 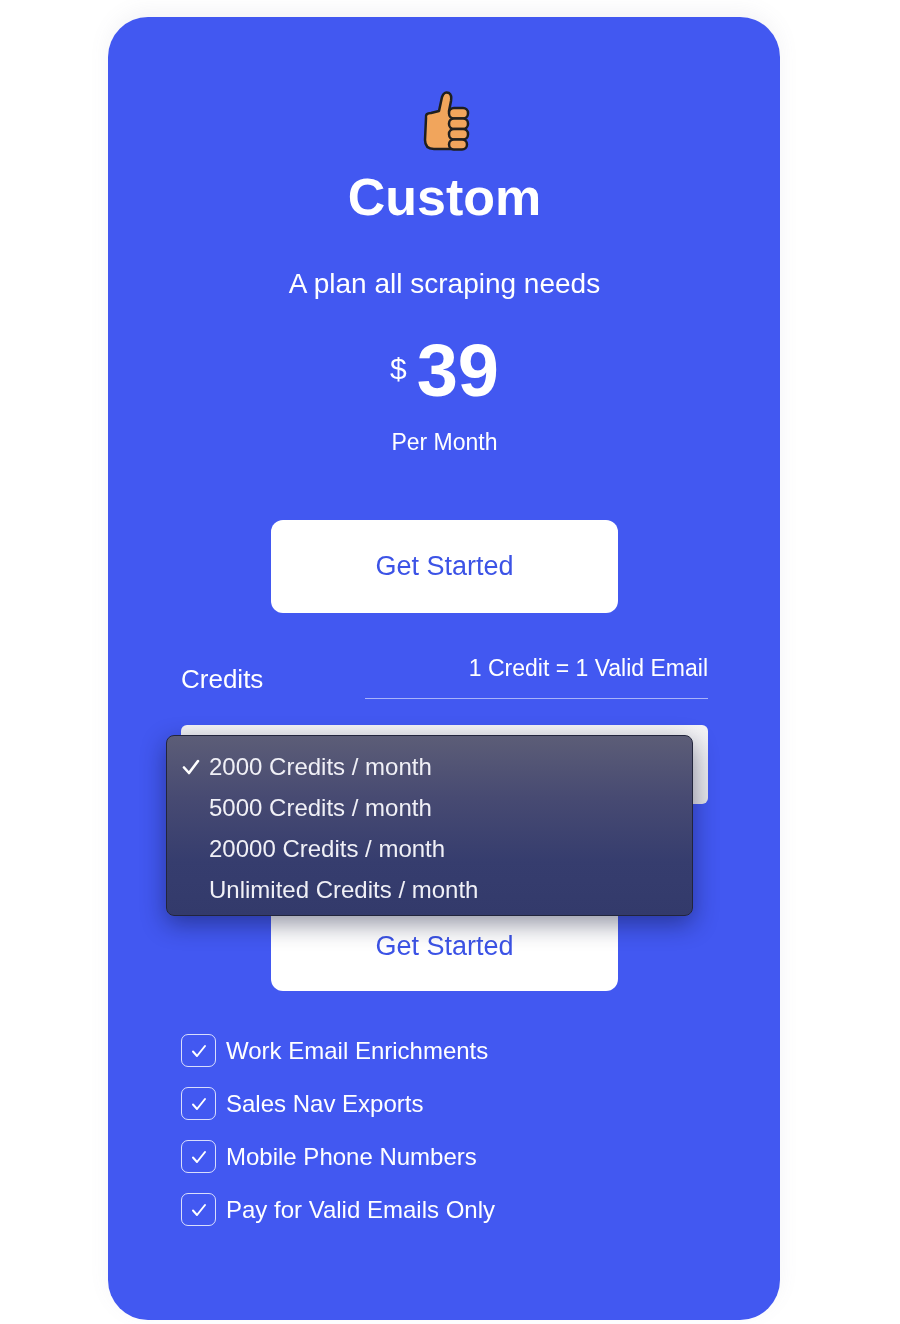 I want to click on currency-symbol: $, so click(x=398, y=369).